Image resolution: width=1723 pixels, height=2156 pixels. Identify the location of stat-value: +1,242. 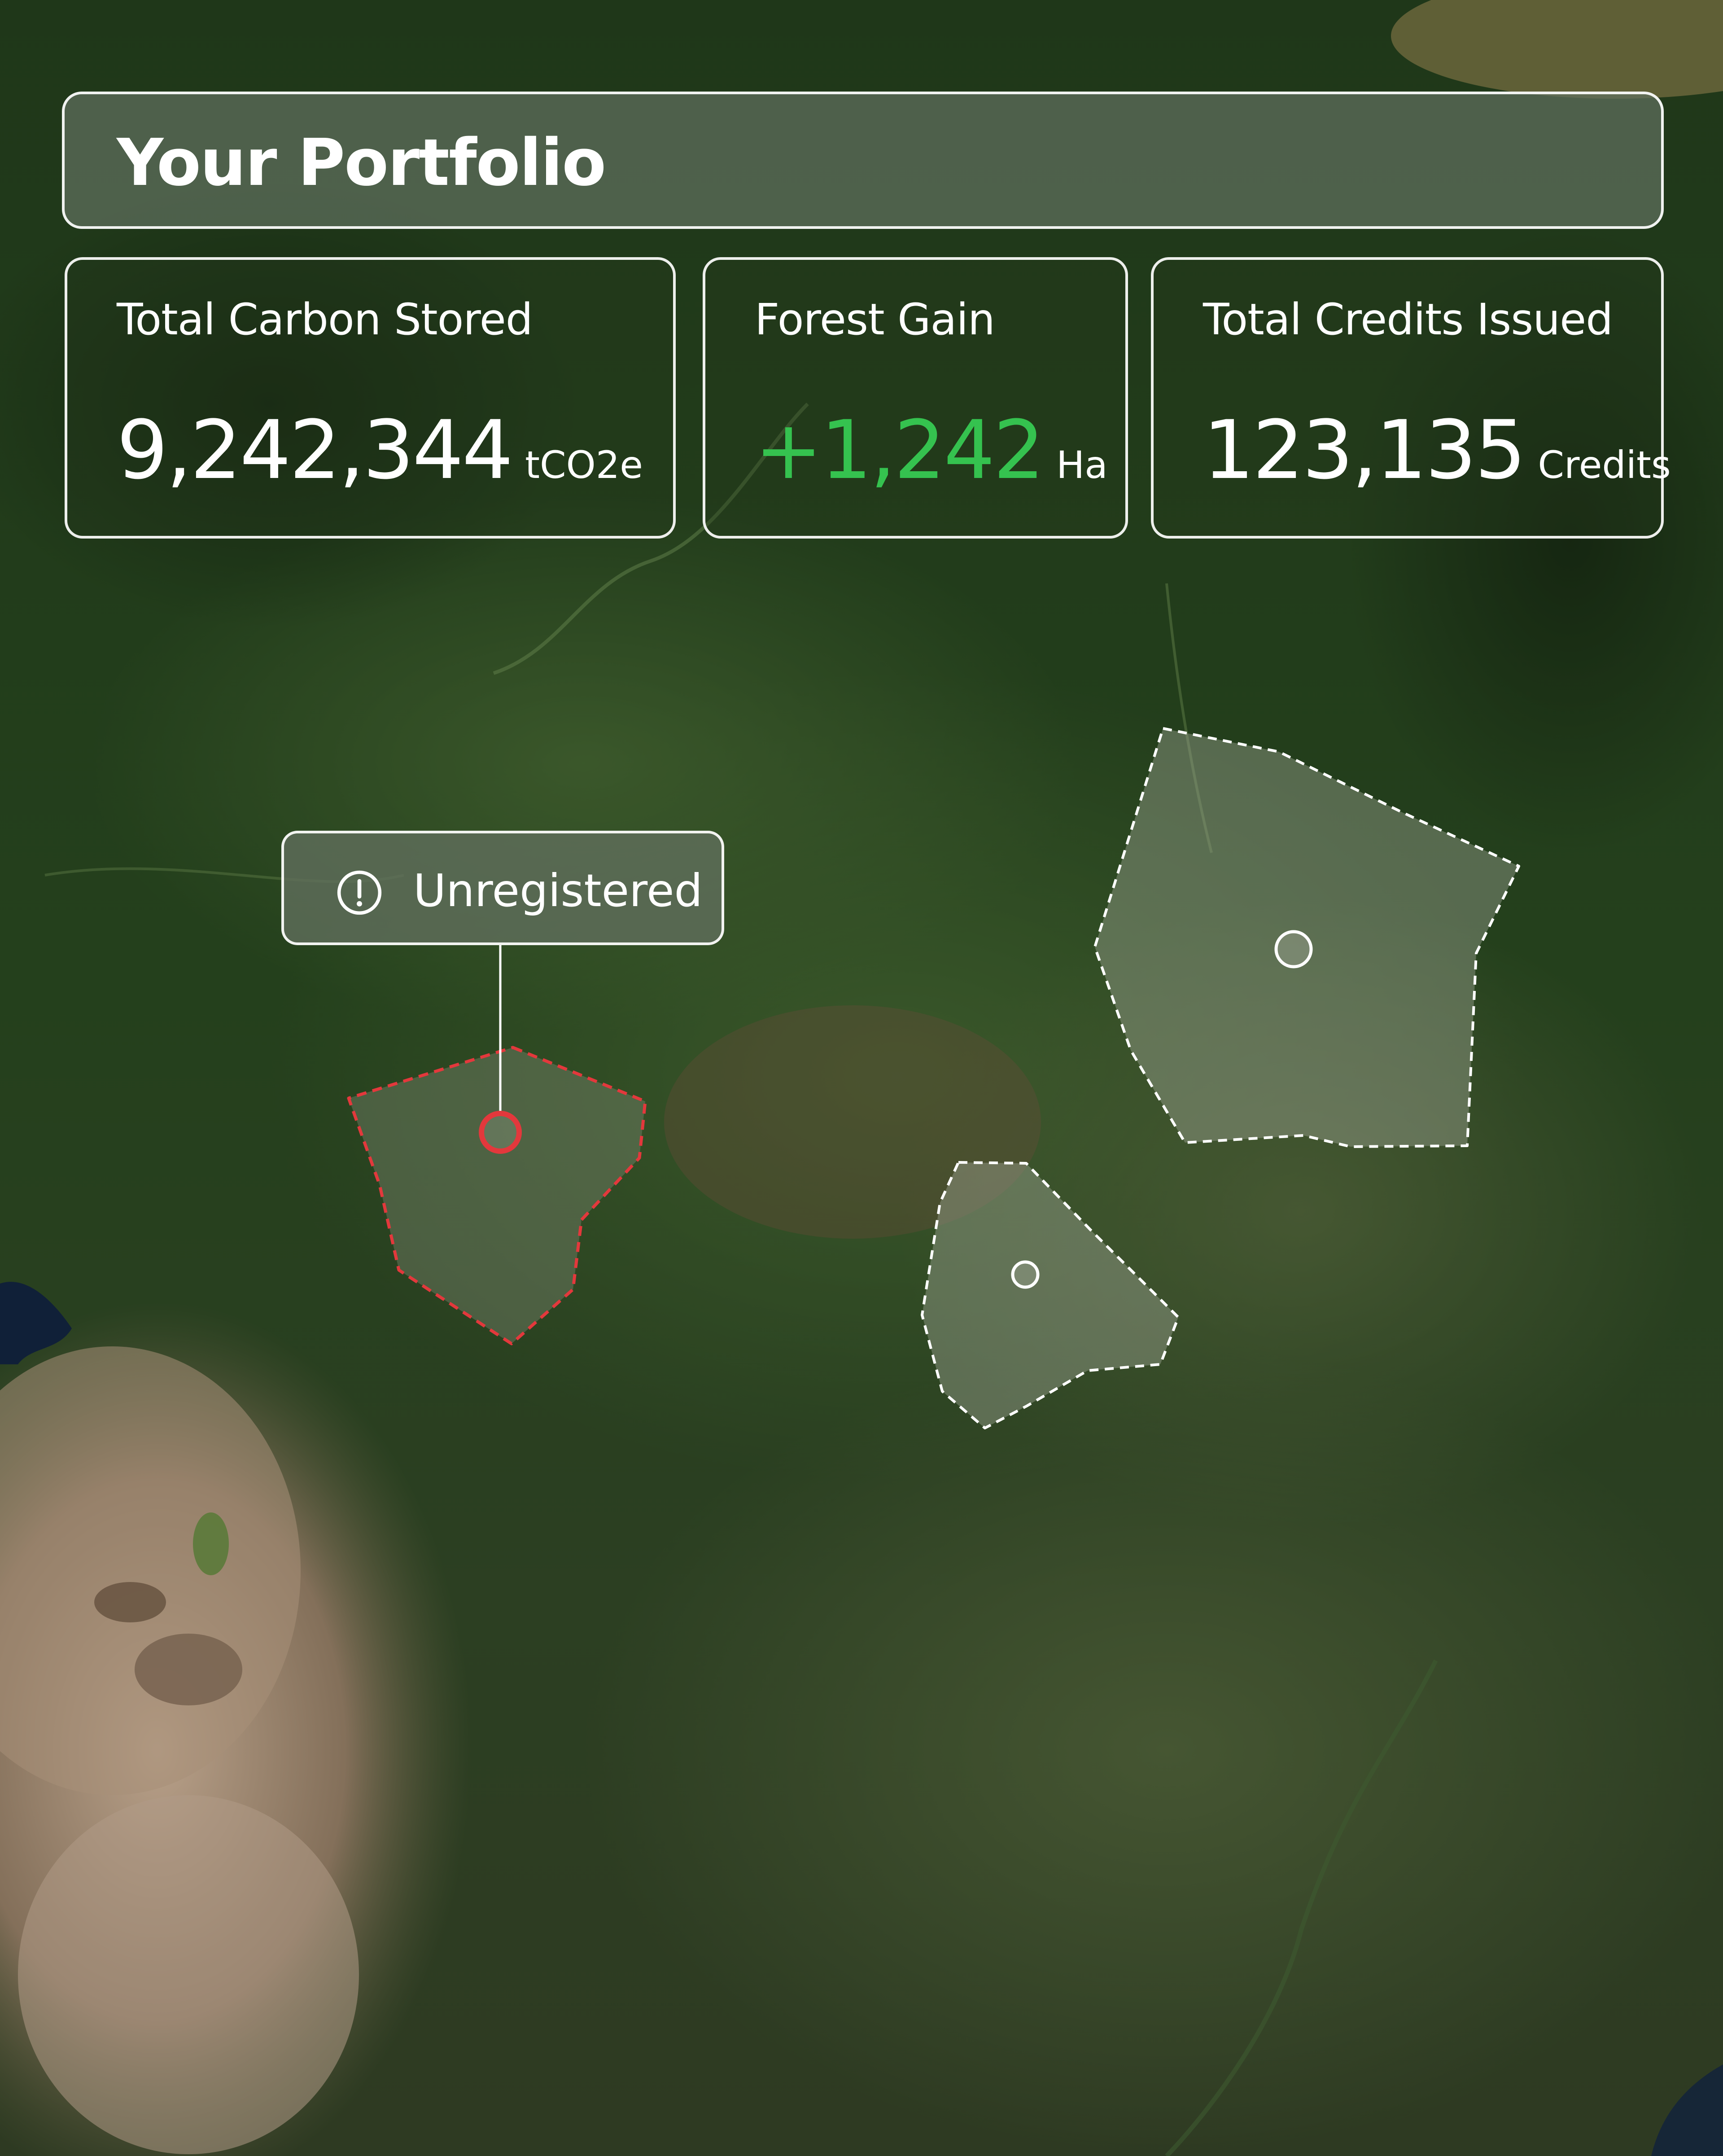
(900, 450).